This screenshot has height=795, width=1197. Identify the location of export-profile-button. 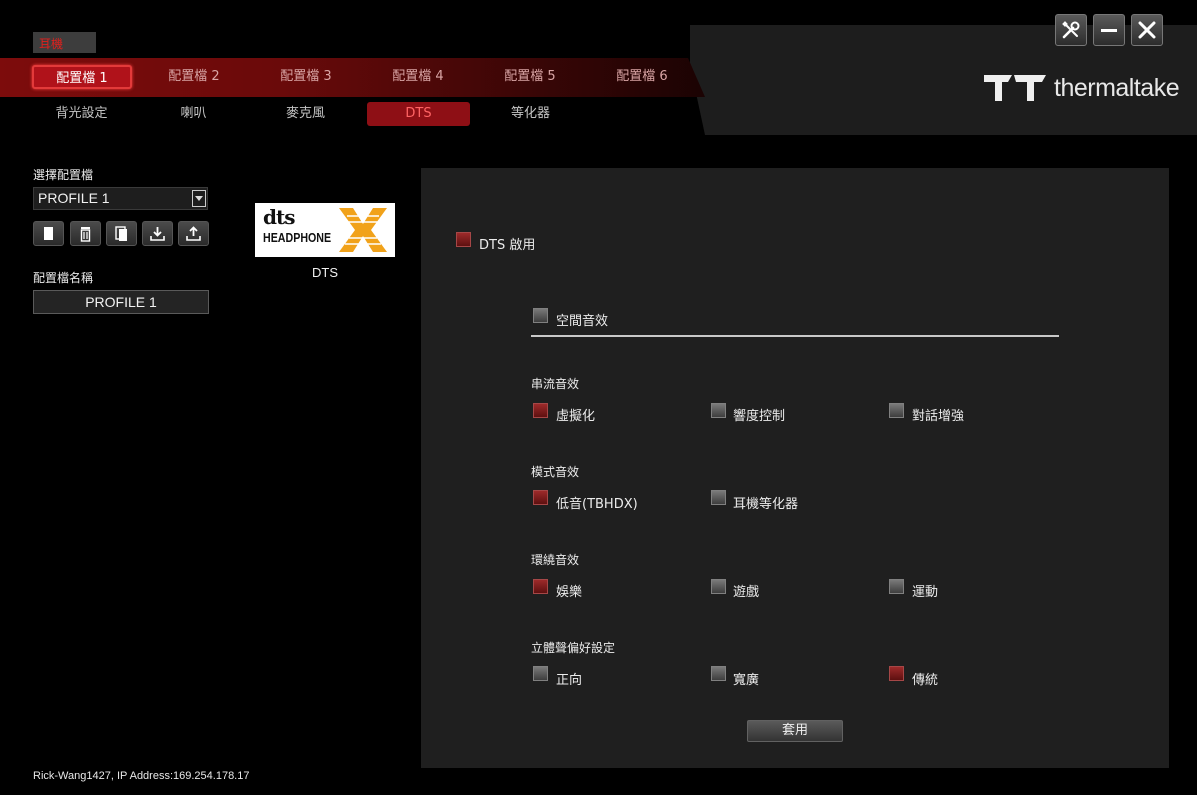
(193, 233).